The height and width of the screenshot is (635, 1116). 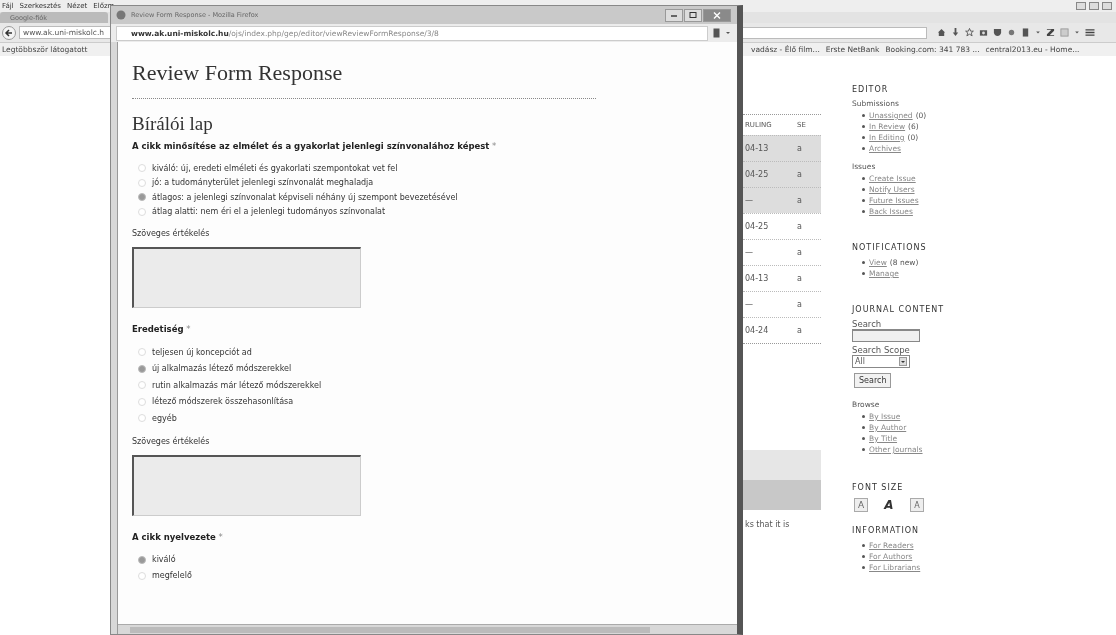 I want to click on firefox-icon, so click(x=121, y=15).